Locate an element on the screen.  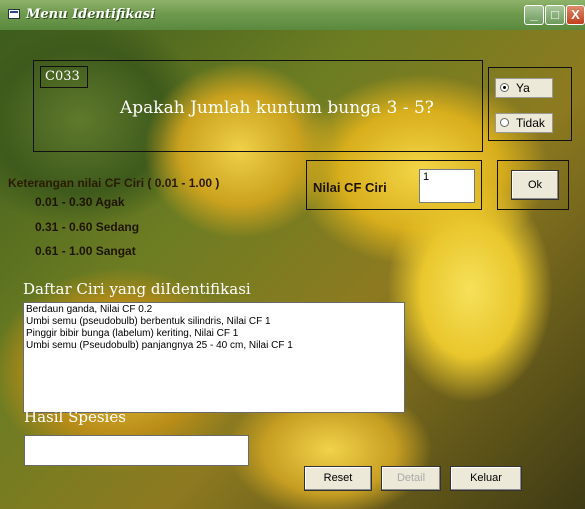
reset-button: Reset is located at coordinates (338, 478).